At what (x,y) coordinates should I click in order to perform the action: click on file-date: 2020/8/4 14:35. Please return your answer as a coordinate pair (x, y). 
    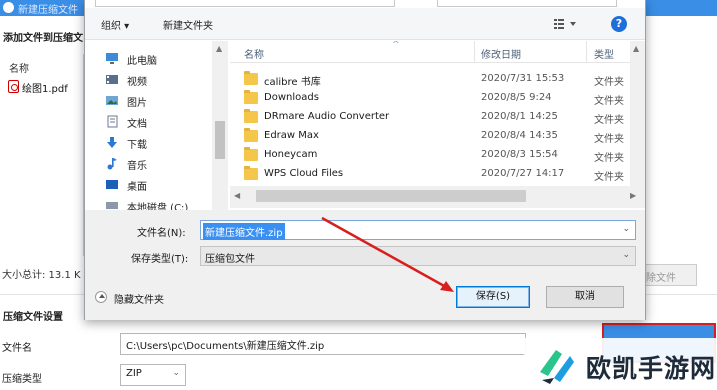
    Looking at the image, I should click on (519, 135).